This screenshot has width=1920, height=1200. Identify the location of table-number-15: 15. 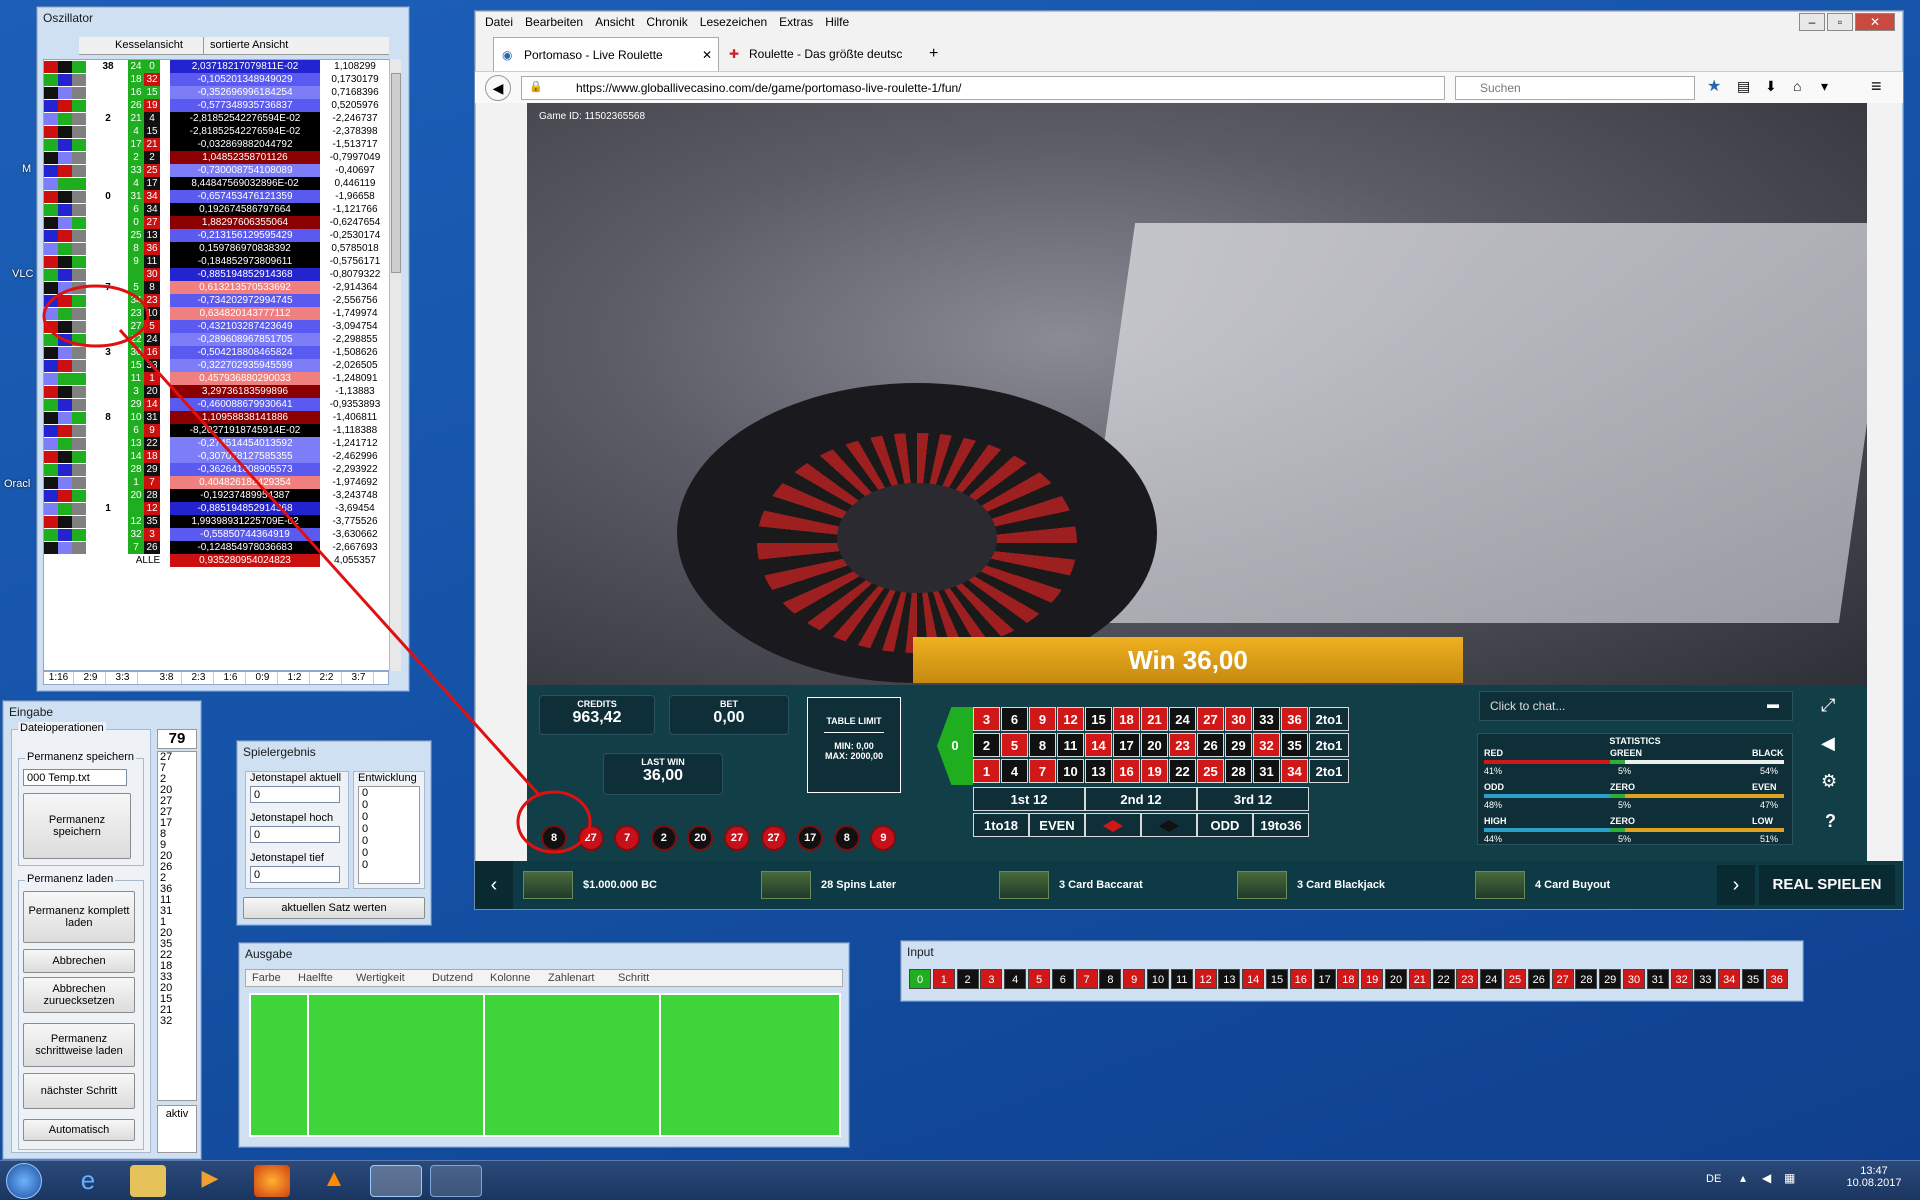
(1098, 719).